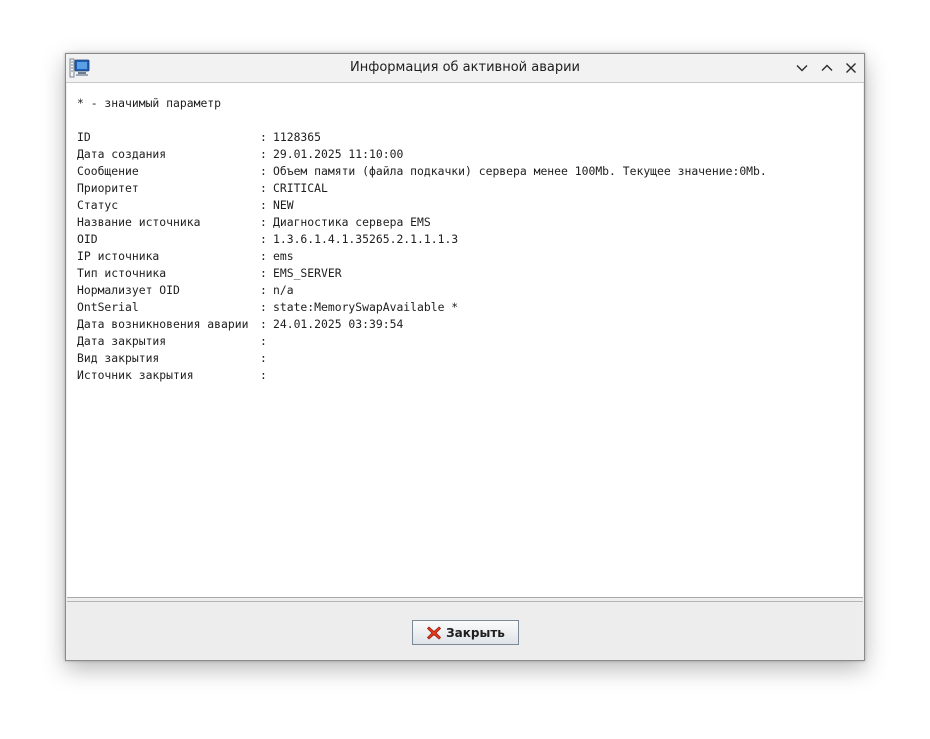  Describe the element at coordinates (422, 154) in the screenshot. I see `field-row: Дата создания:29.01.2025 11:10:00` at that location.